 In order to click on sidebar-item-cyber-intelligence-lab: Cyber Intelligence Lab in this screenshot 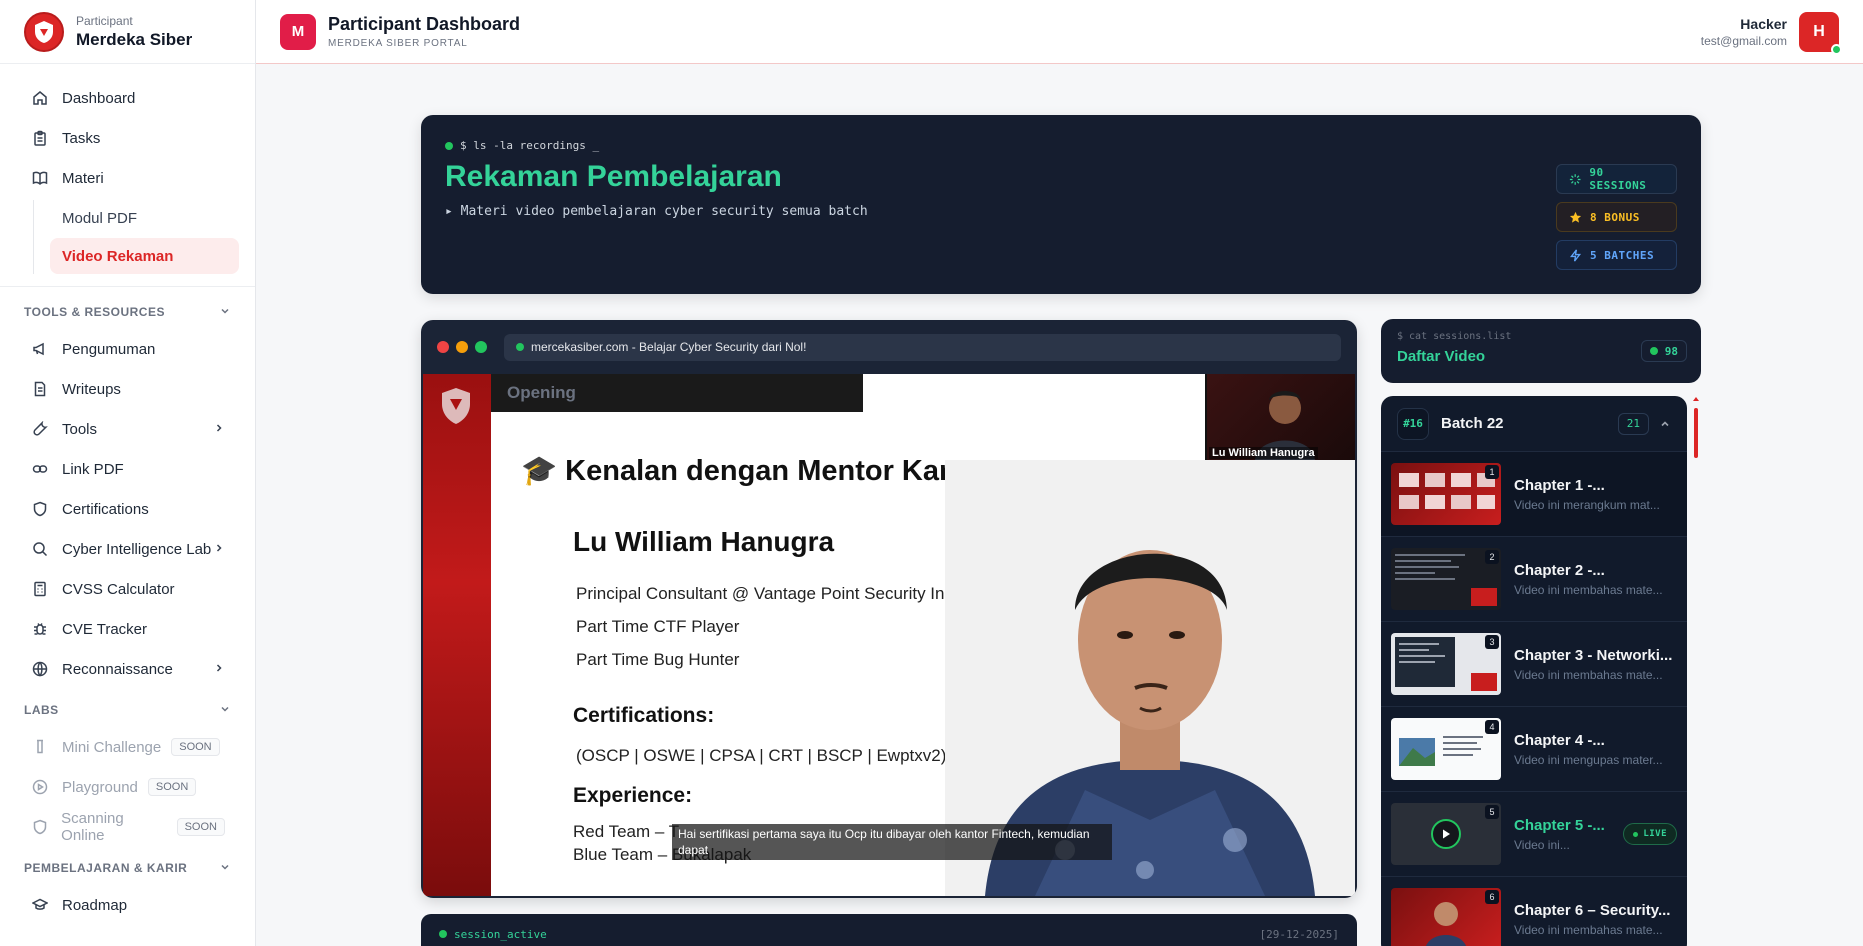, I will do `click(127, 549)`.